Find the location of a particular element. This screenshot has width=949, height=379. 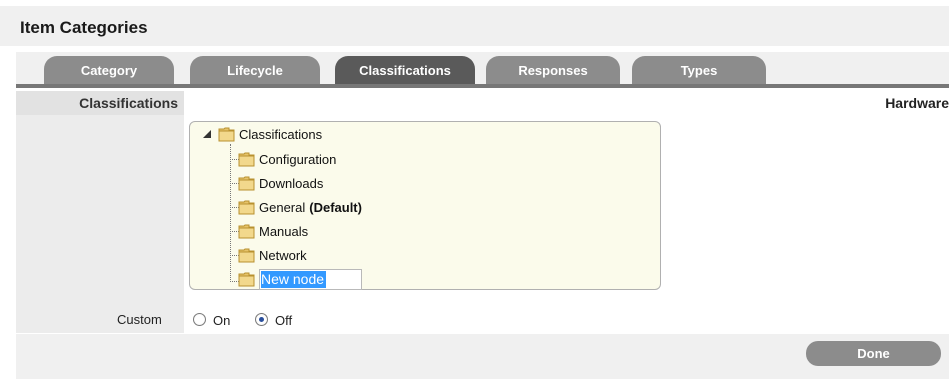

tab-types: Types is located at coordinates (699, 70).